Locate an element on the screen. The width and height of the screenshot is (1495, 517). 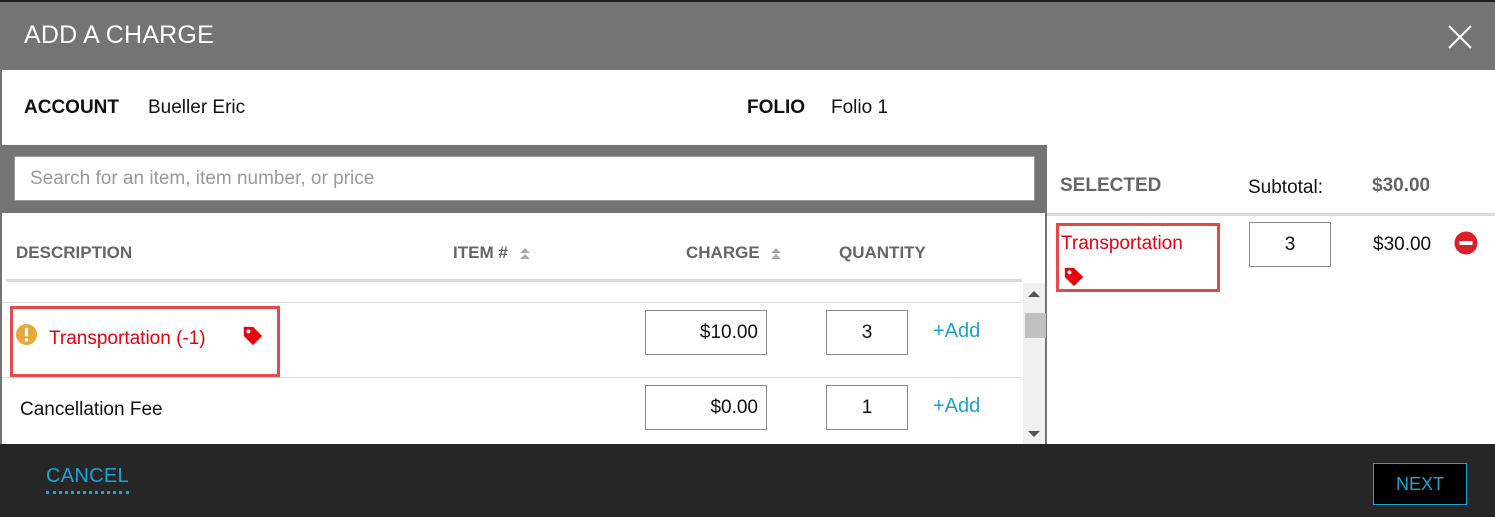
selected-item-amount: $30.00 is located at coordinates (1402, 244).